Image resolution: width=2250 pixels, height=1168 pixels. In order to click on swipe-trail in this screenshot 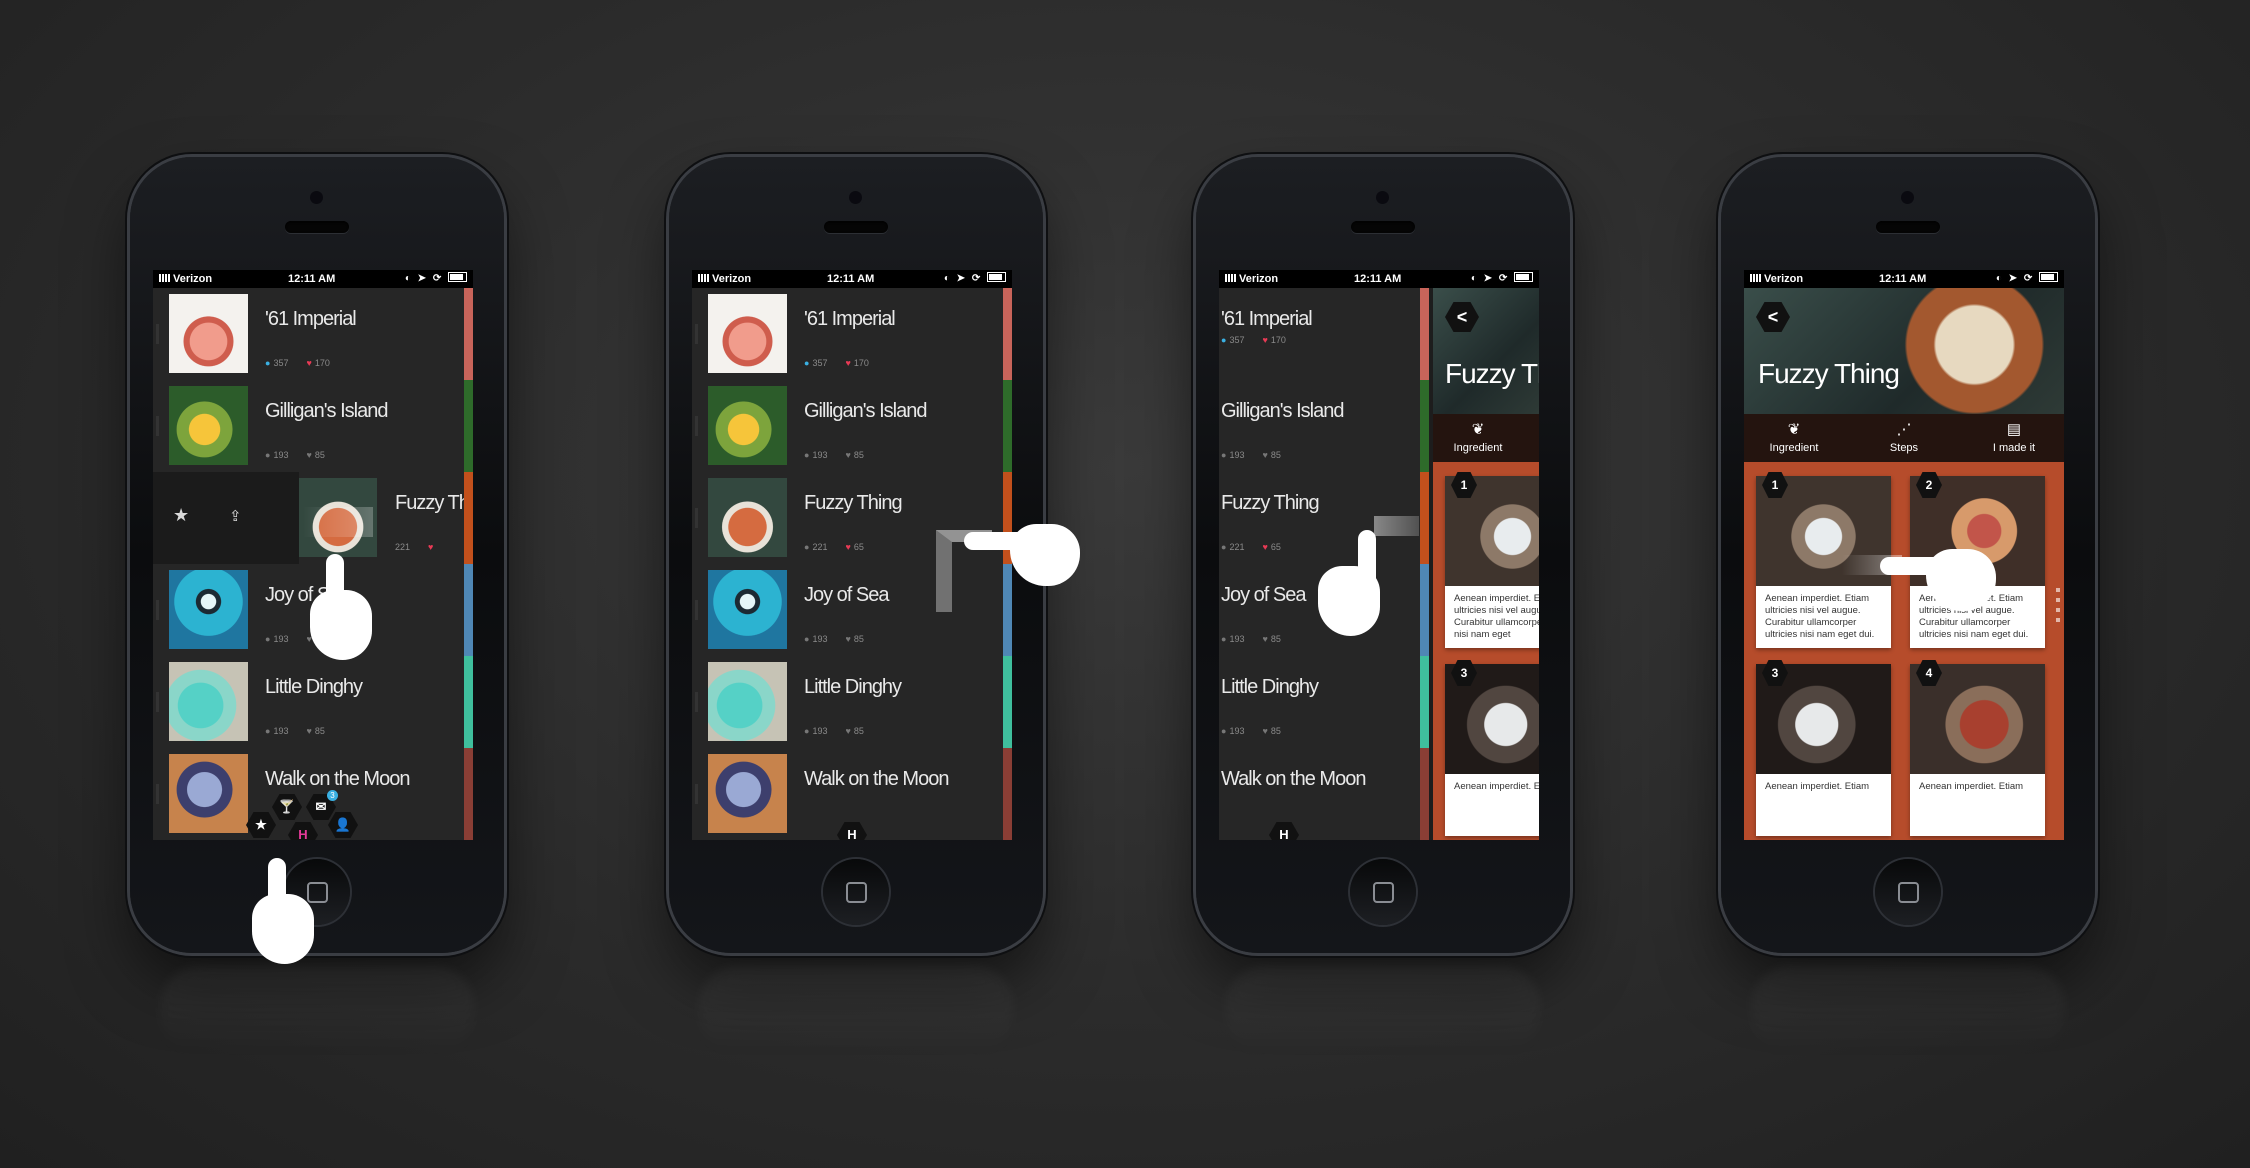, I will do `click(338, 522)`.